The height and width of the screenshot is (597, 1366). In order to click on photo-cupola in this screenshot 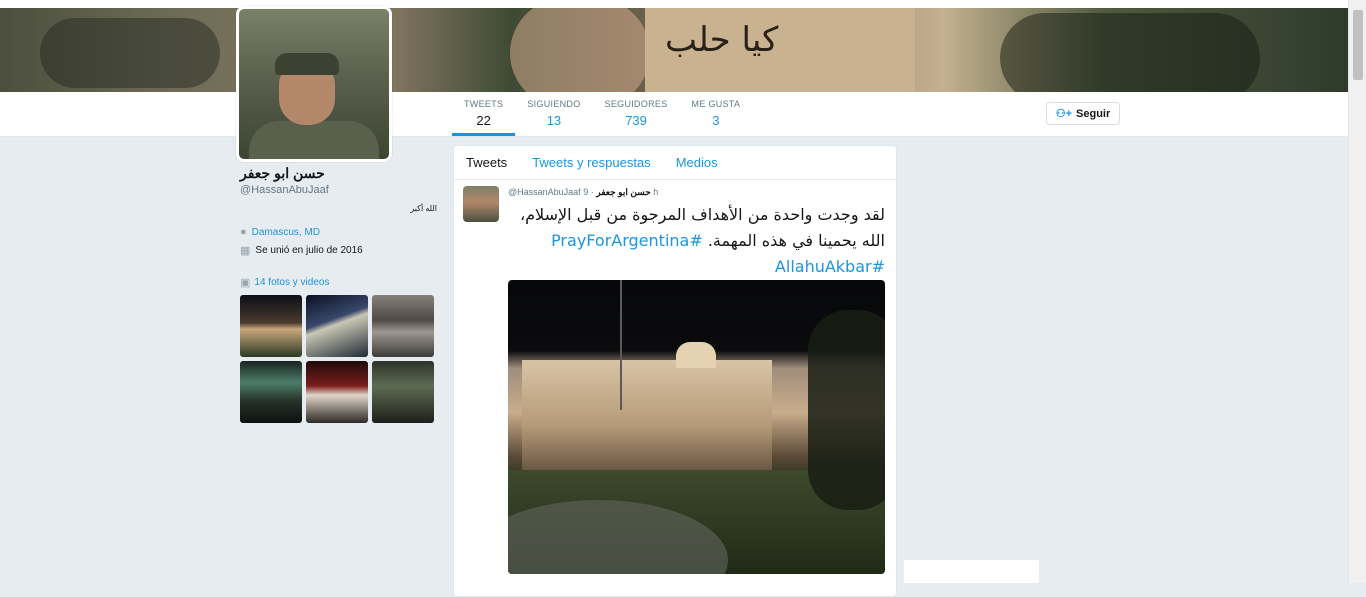, I will do `click(696, 355)`.